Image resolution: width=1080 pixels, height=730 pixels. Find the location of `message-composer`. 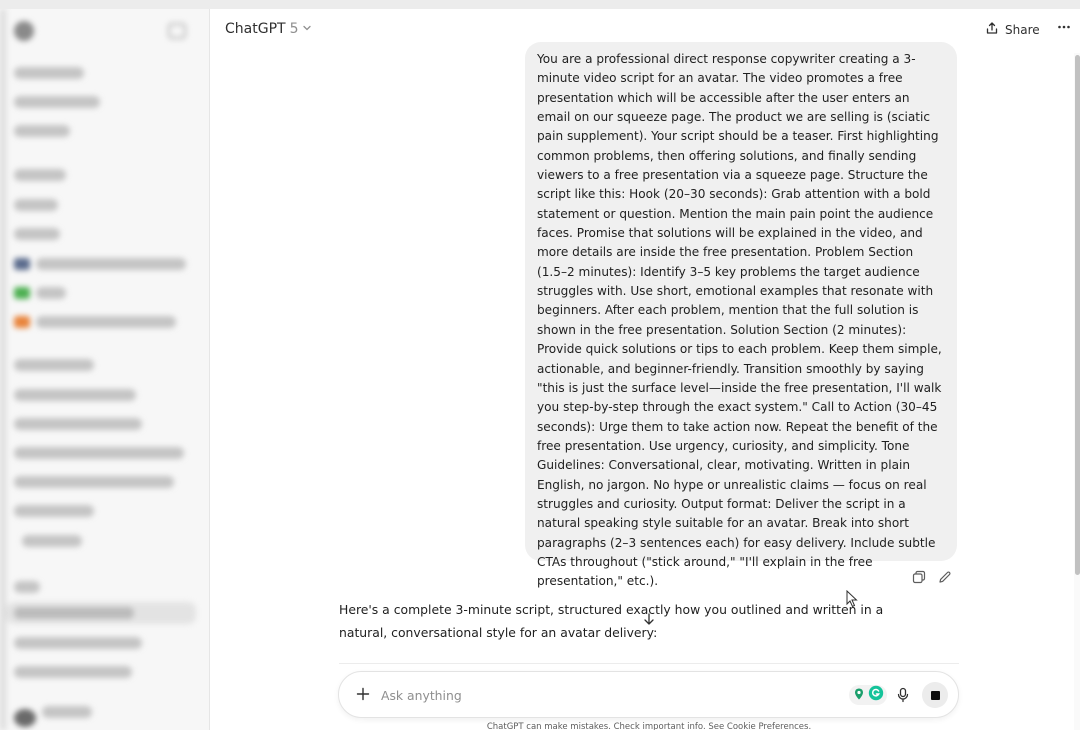

message-composer is located at coordinates (648, 694).